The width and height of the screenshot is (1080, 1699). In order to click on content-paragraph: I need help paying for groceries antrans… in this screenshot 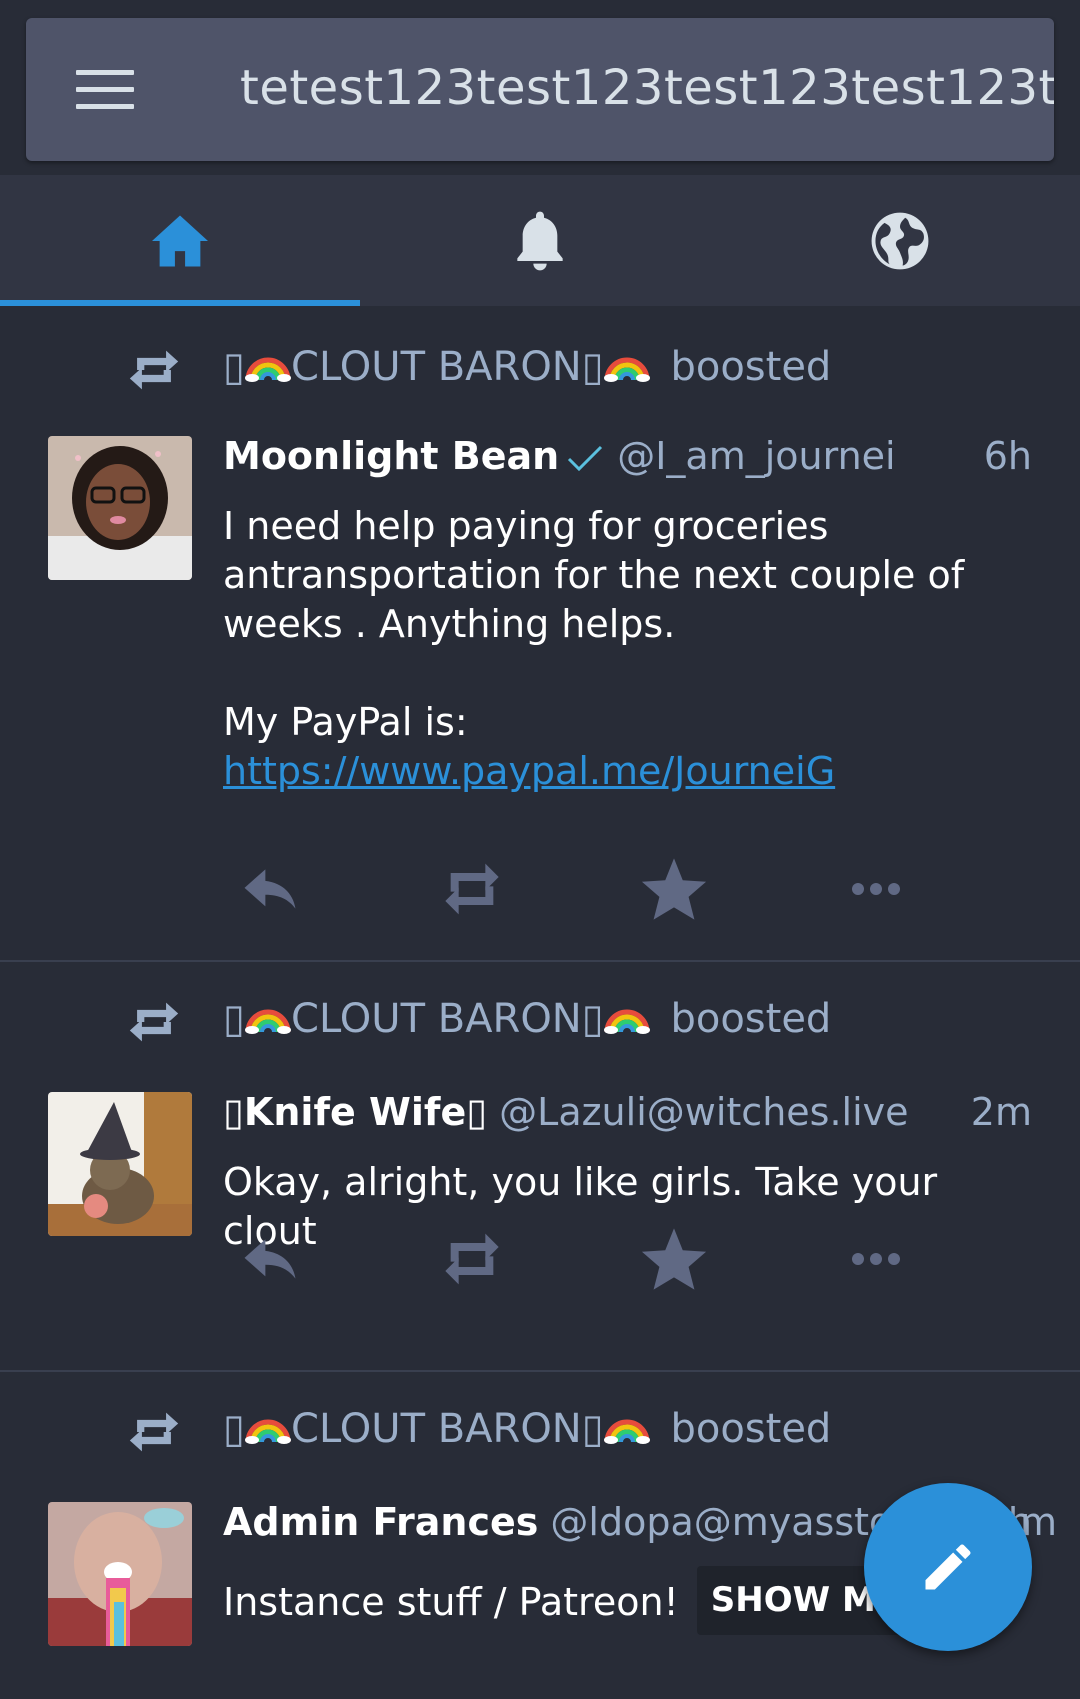, I will do `click(594, 575)`.